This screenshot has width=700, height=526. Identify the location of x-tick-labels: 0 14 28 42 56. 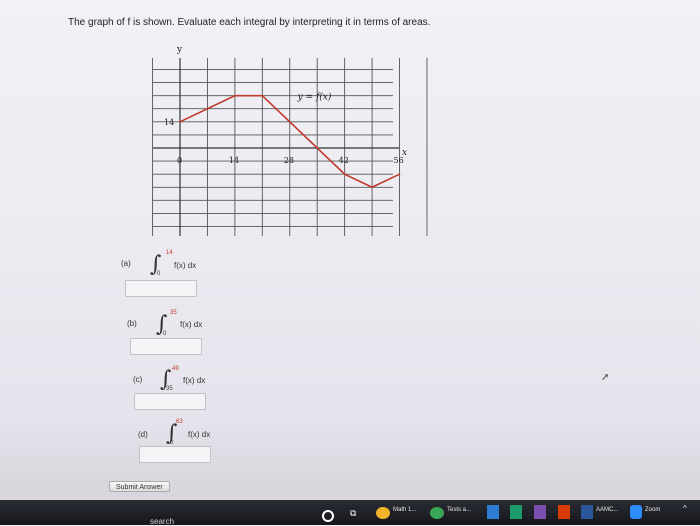
(290, 160).